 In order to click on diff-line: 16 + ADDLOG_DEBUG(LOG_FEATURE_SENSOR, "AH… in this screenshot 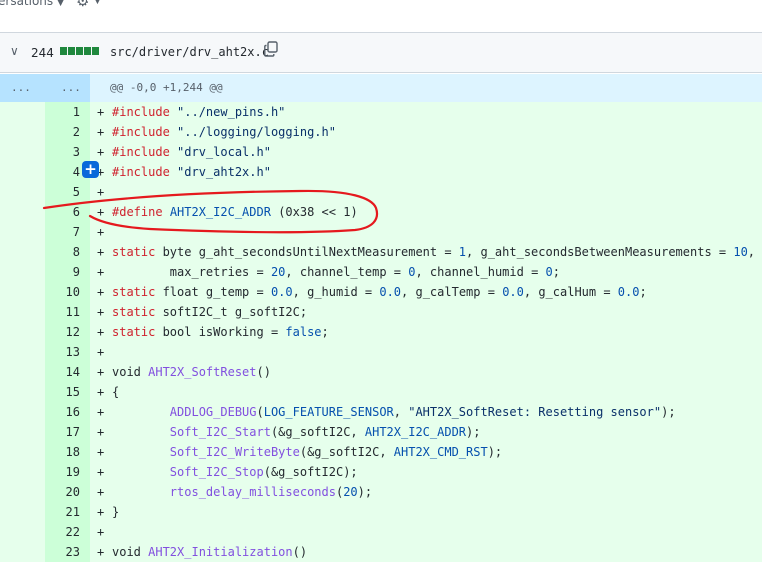, I will do `click(381, 412)`.